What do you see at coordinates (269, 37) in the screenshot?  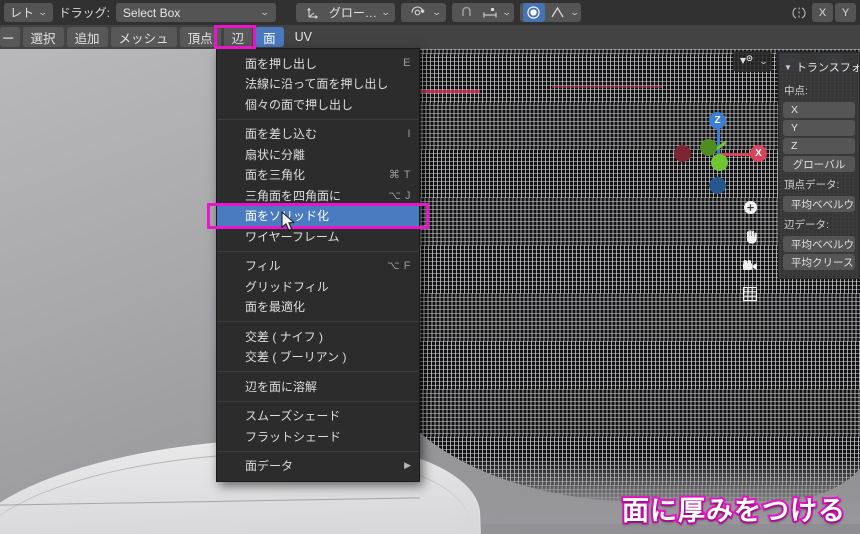 I see `menubar-item-face: 面` at bounding box center [269, 37].